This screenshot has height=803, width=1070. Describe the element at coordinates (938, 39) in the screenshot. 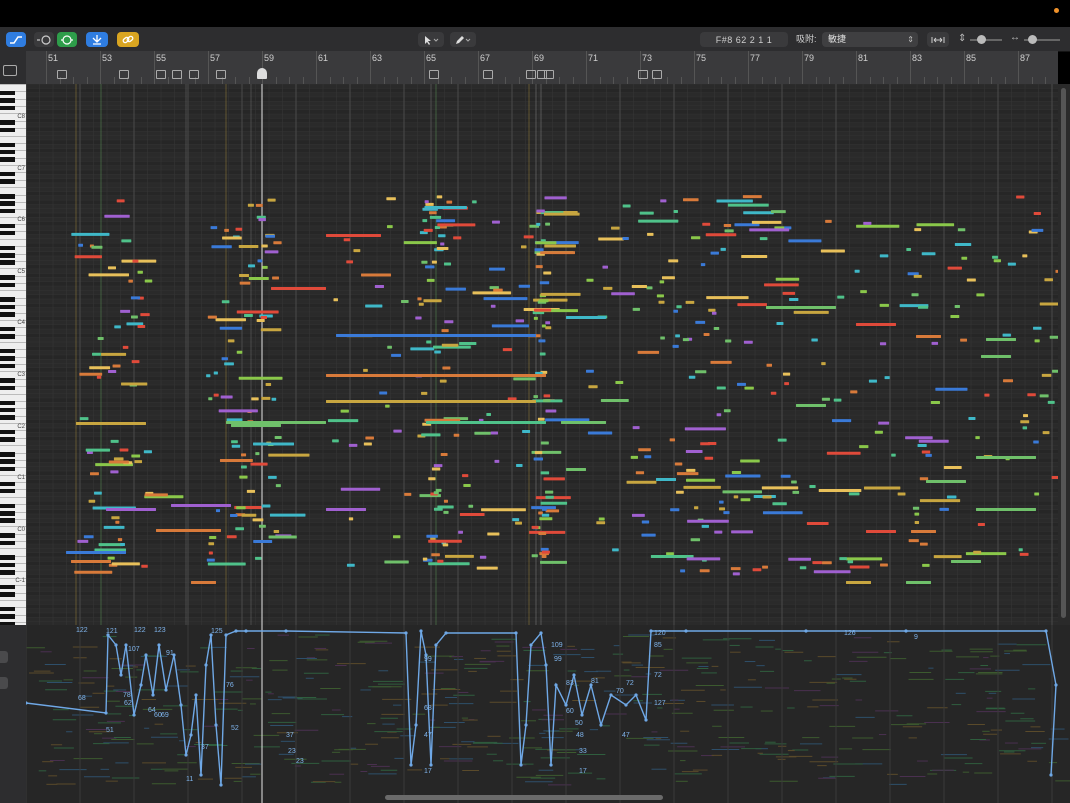

I see `fit-button` at that location.